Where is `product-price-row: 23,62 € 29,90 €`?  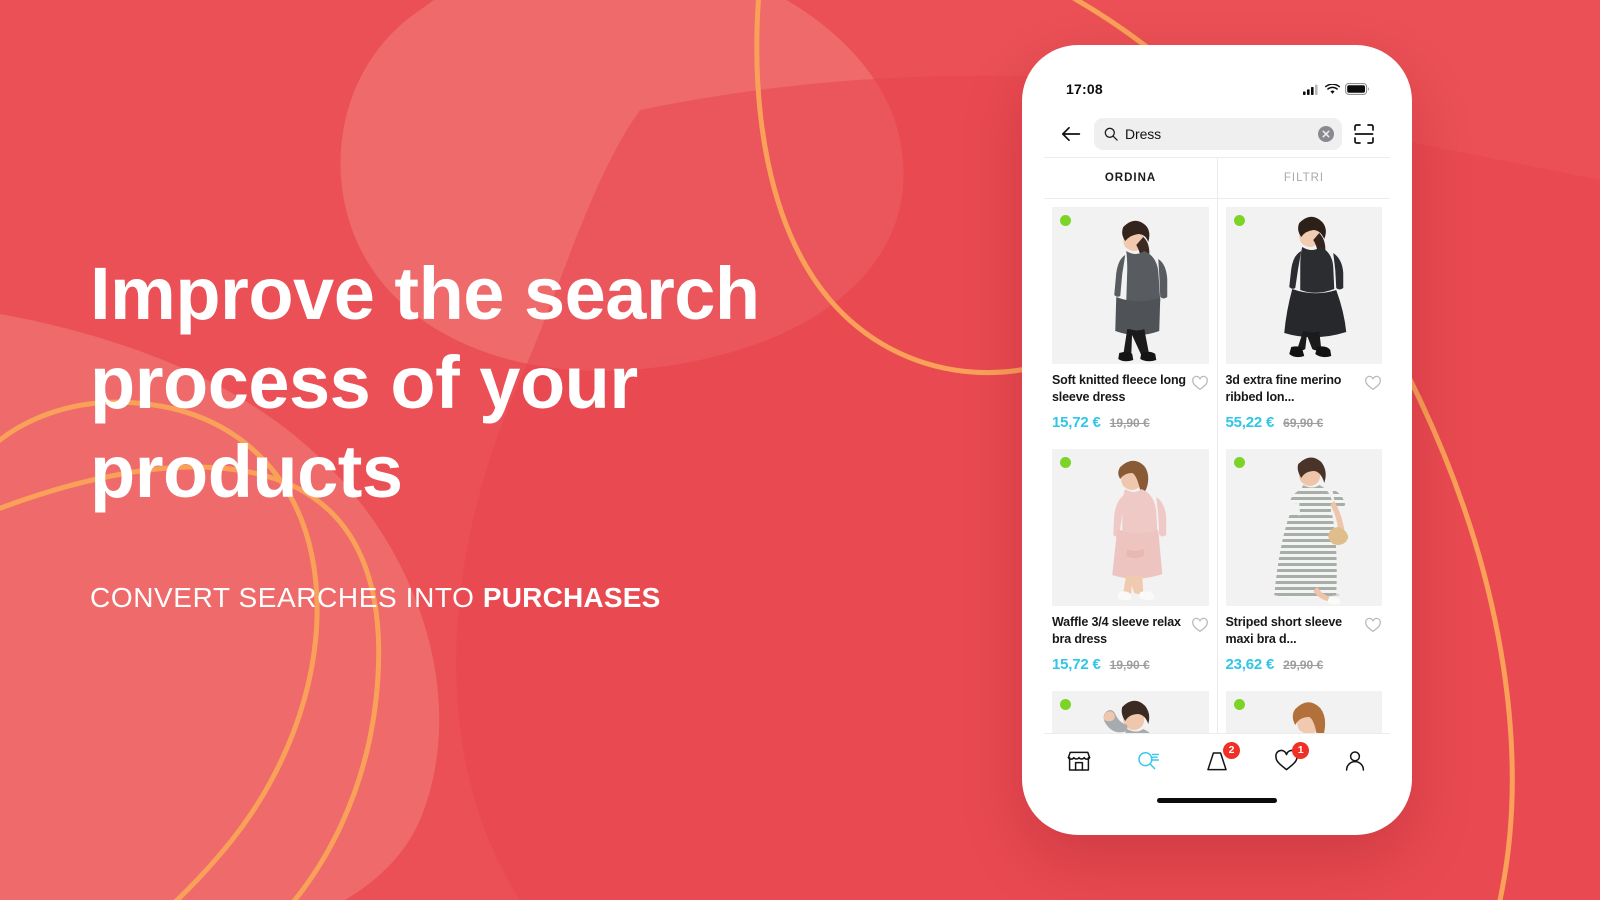
product-price-row: 23,62 € 29,90 € is located at coordinates (1304, 664).